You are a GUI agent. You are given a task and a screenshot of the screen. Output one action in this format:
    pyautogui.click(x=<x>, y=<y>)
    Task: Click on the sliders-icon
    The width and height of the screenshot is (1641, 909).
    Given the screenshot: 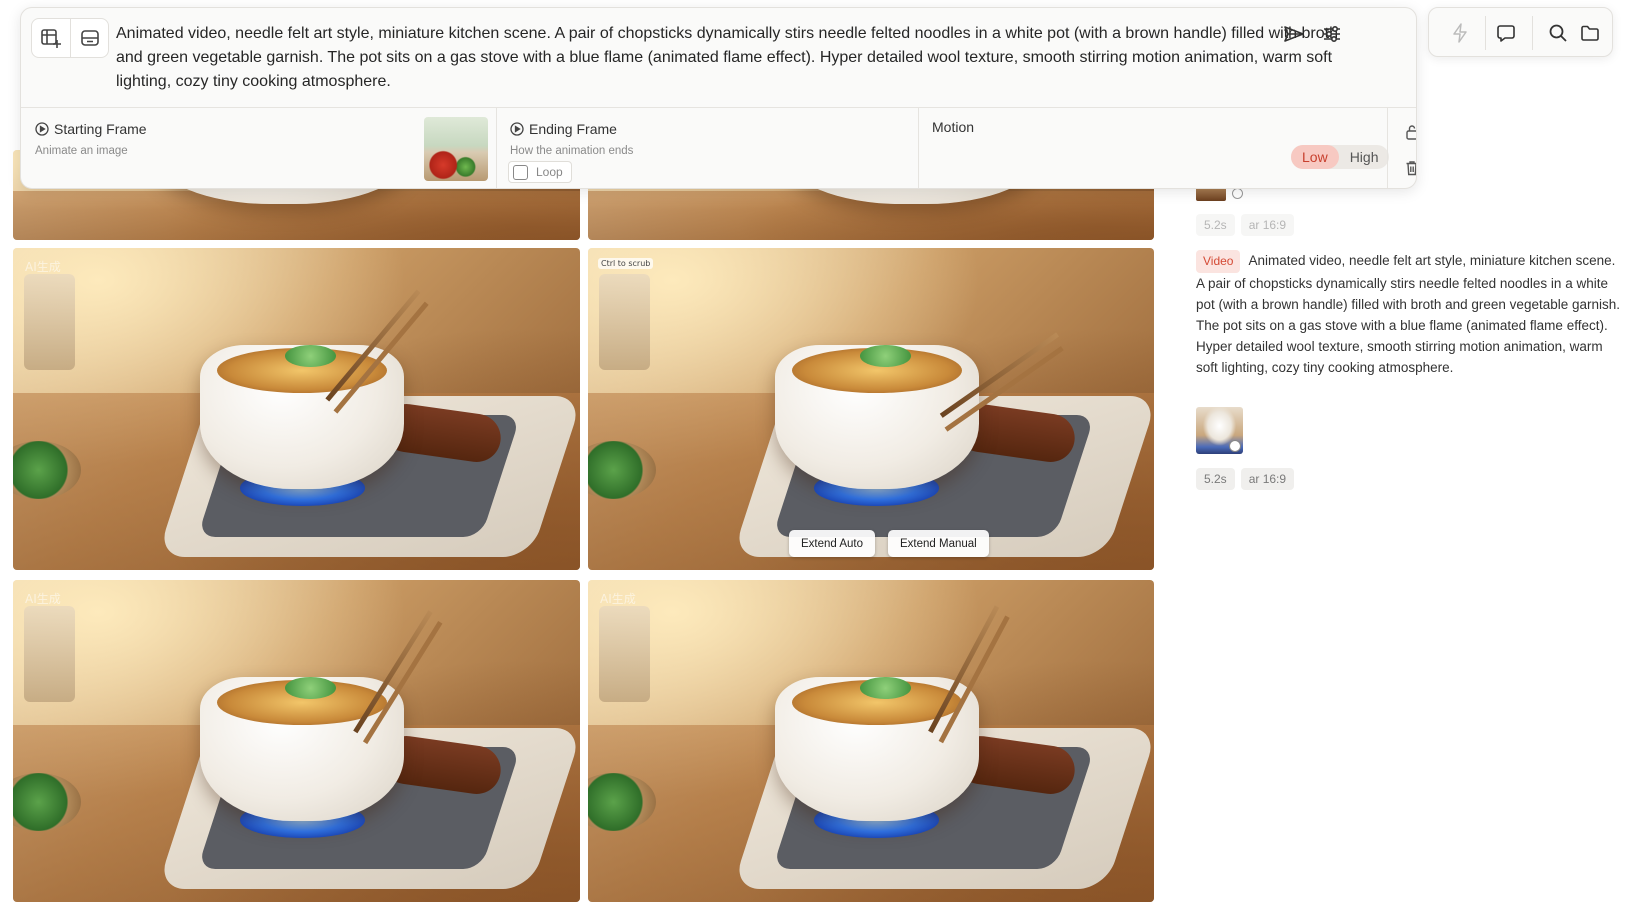 What is the action you would take?
    pyautogui.click(x=1332, y=34)
    